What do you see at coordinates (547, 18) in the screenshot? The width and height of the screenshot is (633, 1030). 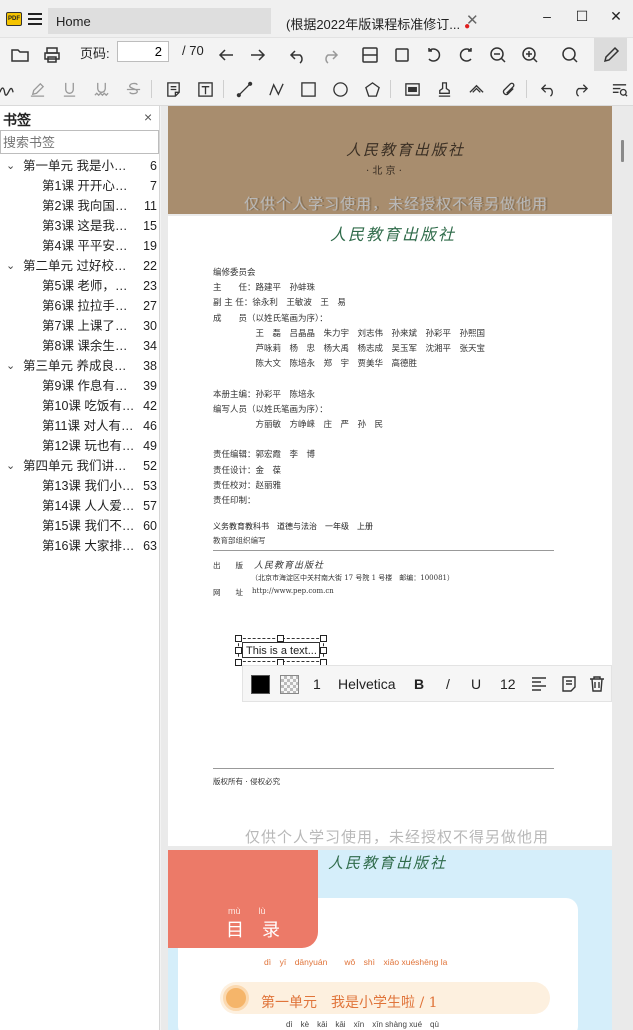 I see `minimize-button: –` at bounding box center [547, 18].